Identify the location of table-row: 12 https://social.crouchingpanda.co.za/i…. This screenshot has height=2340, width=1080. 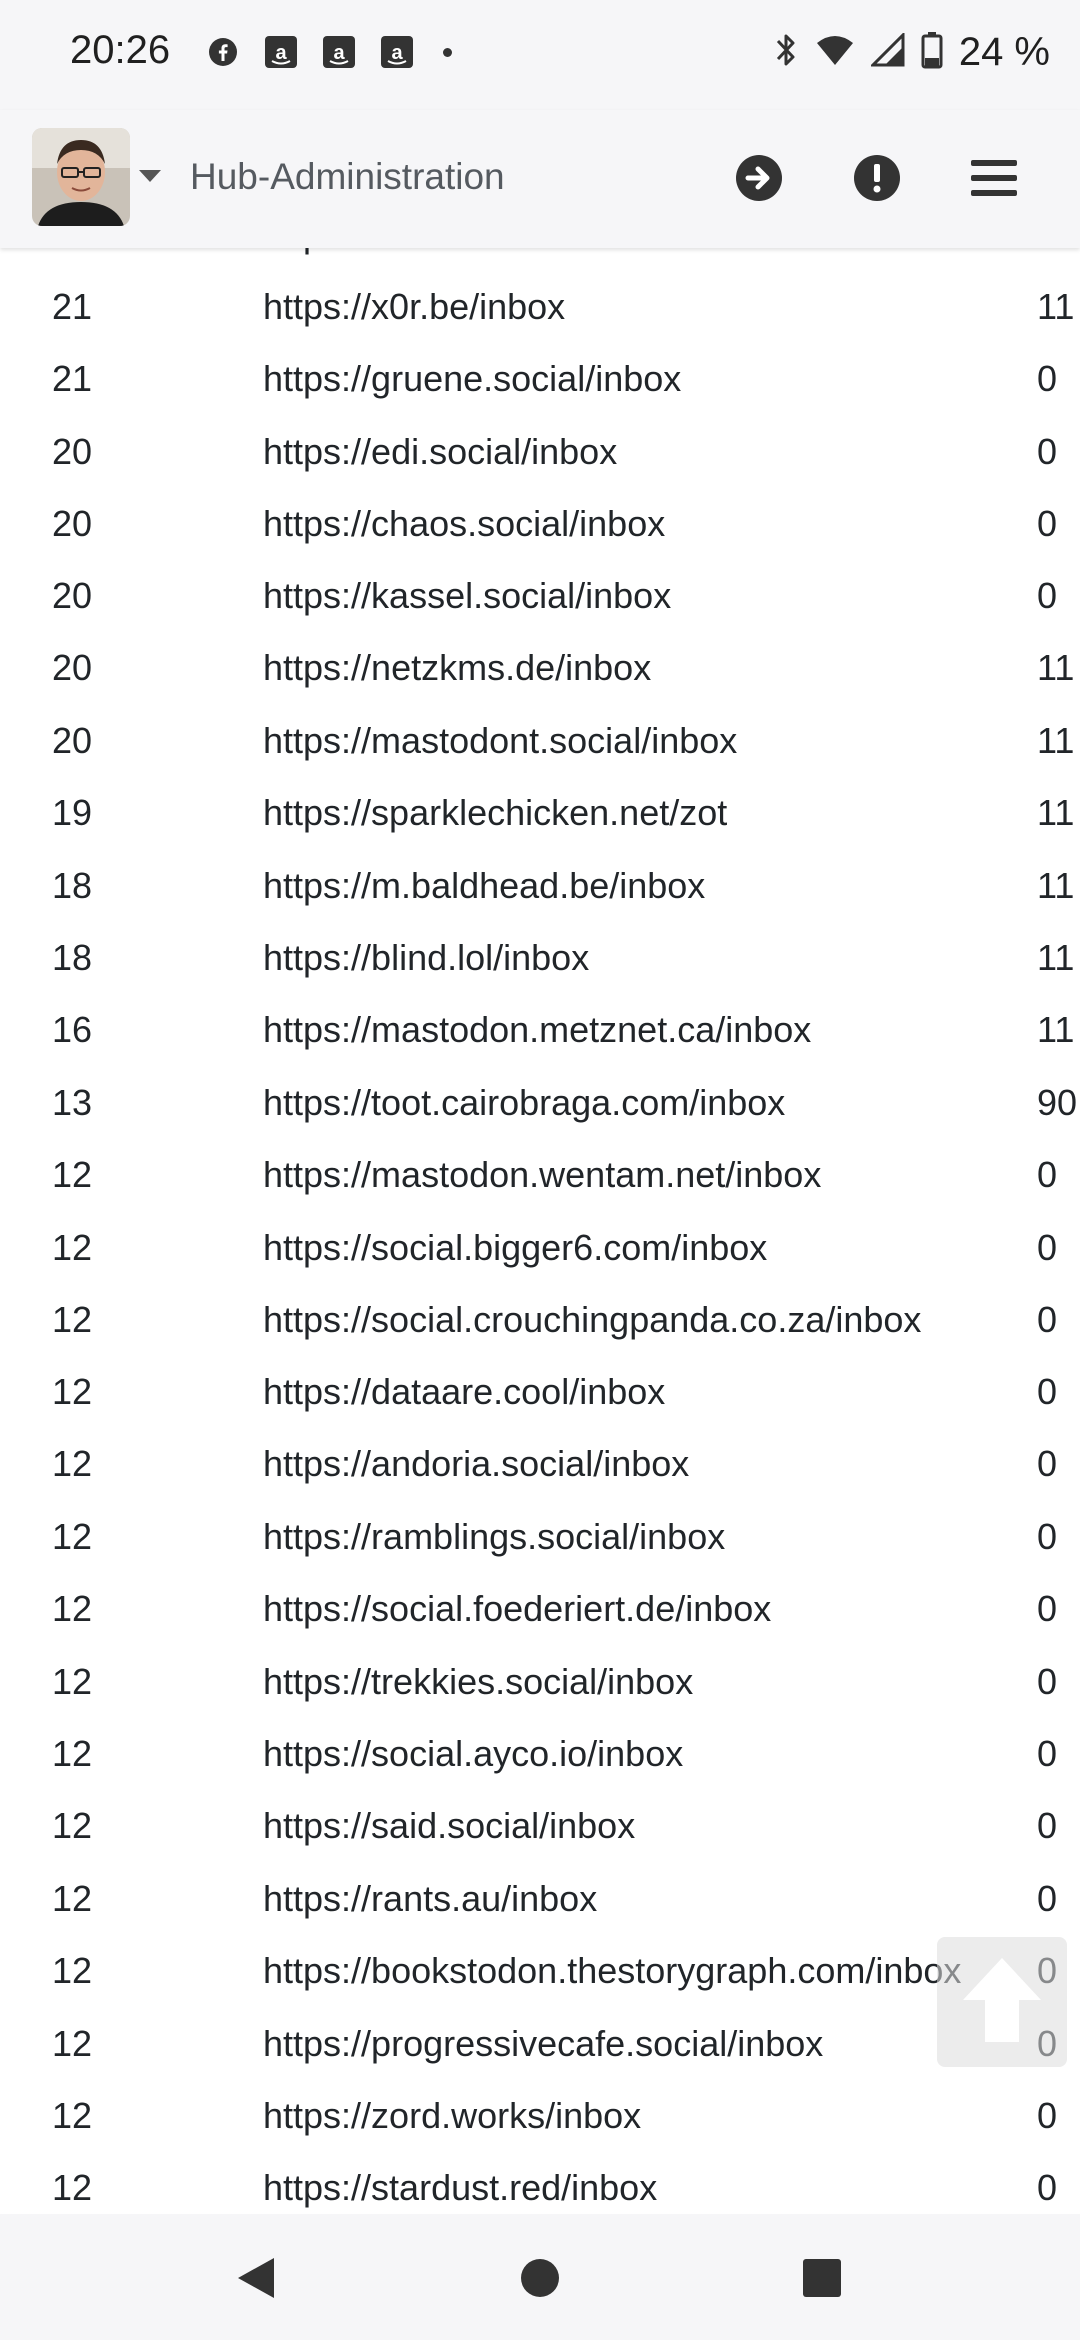
(540, 1319).